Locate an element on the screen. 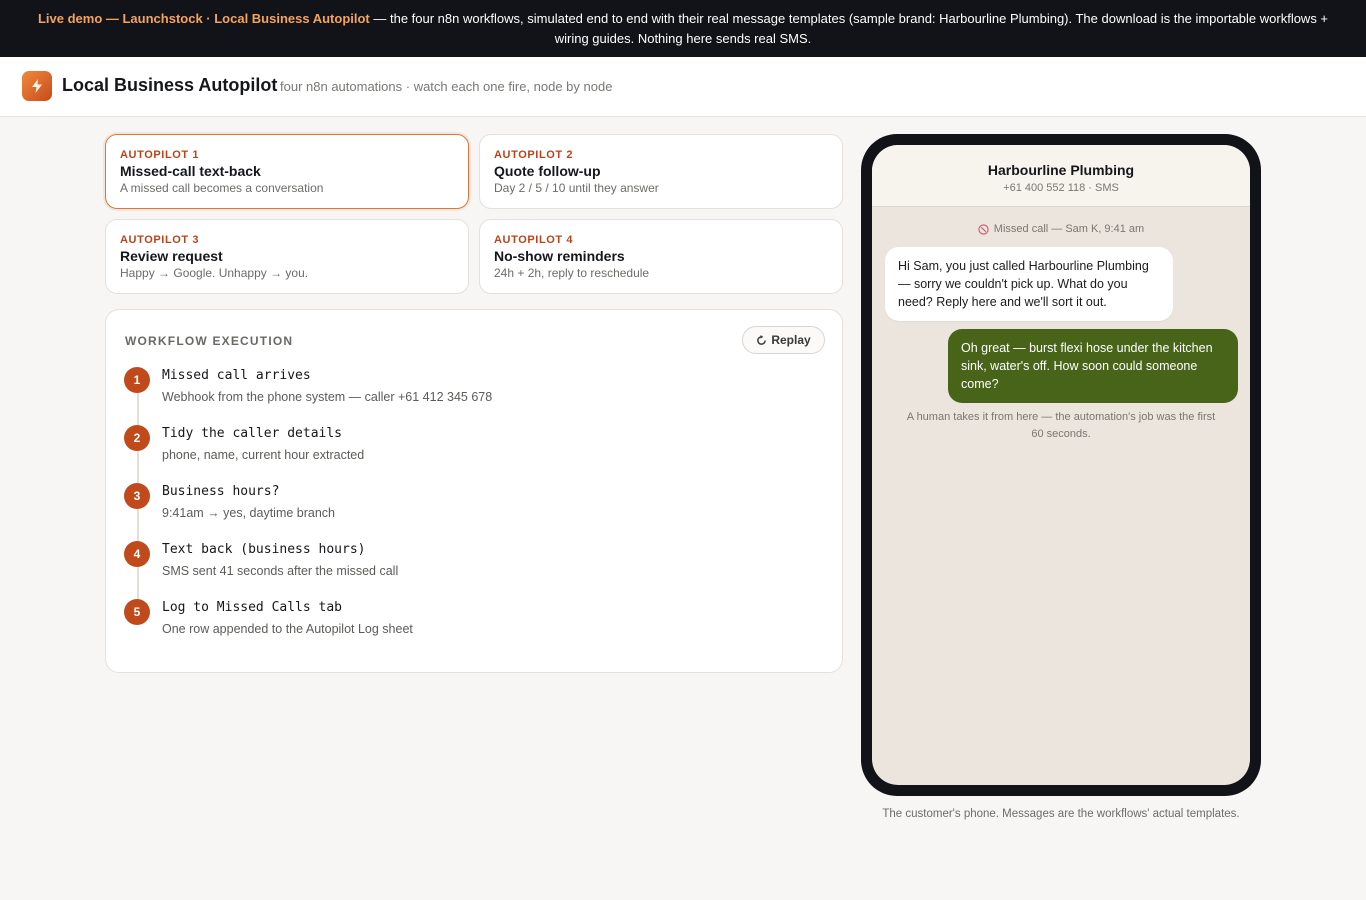 The image size is (1366, 900). system-message-text: Missed call — Sam K, 9:41 am is located at coordinates (1069, 229).